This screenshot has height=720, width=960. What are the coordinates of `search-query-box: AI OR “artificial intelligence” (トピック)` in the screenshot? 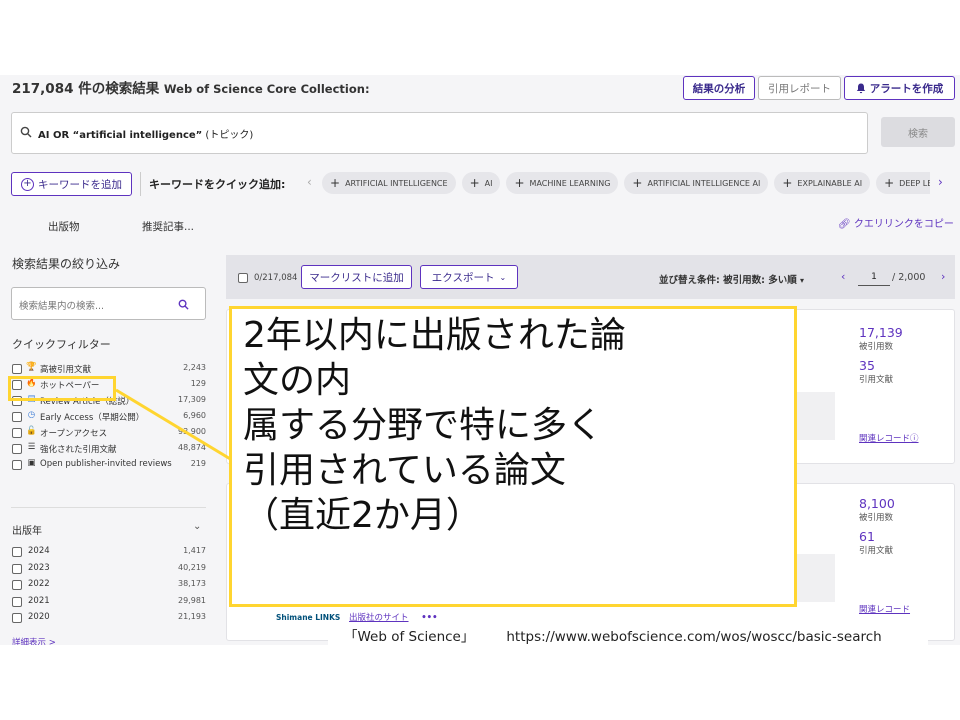 It's located at (439, 133).